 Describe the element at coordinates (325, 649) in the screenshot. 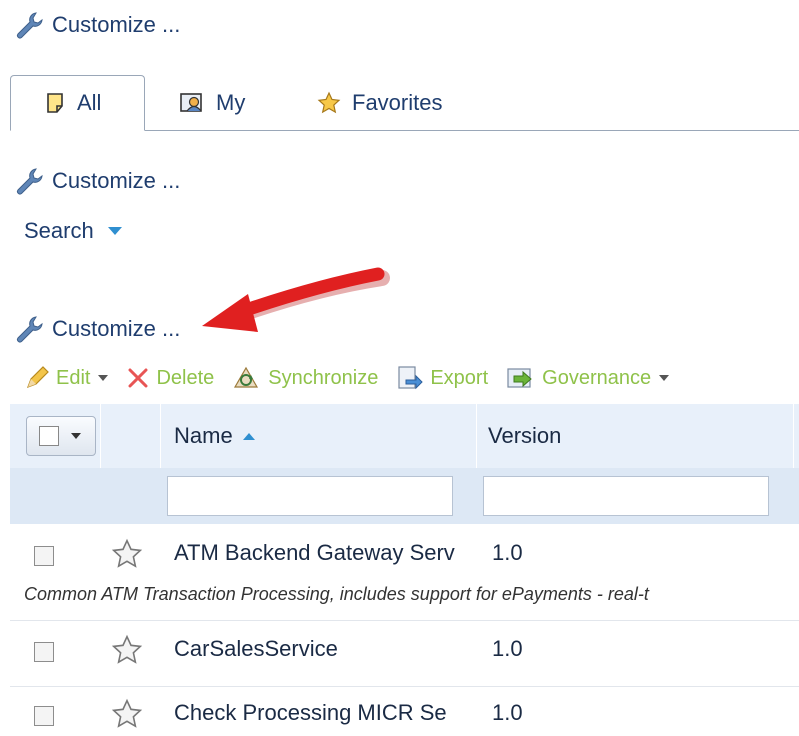

I see `row-name: CarSalesService` at that location.